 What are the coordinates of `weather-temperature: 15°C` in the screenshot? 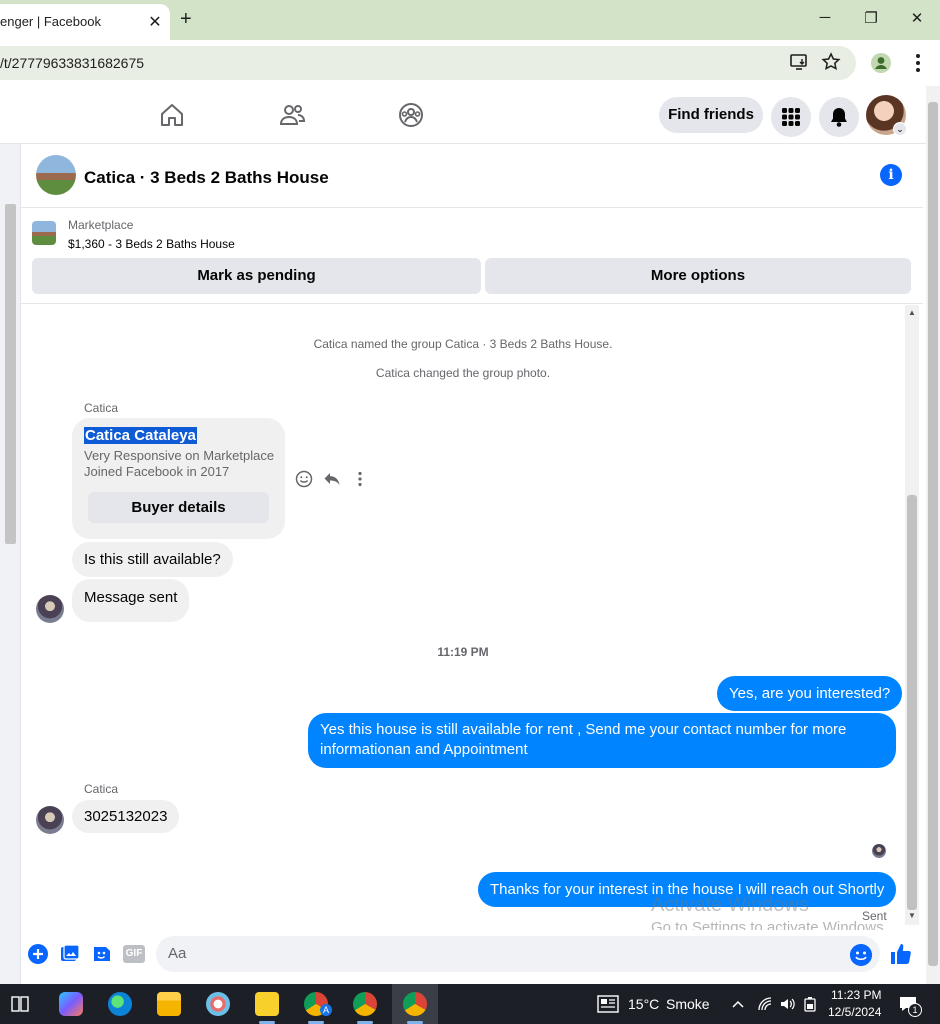 It's located at (643, 1004).